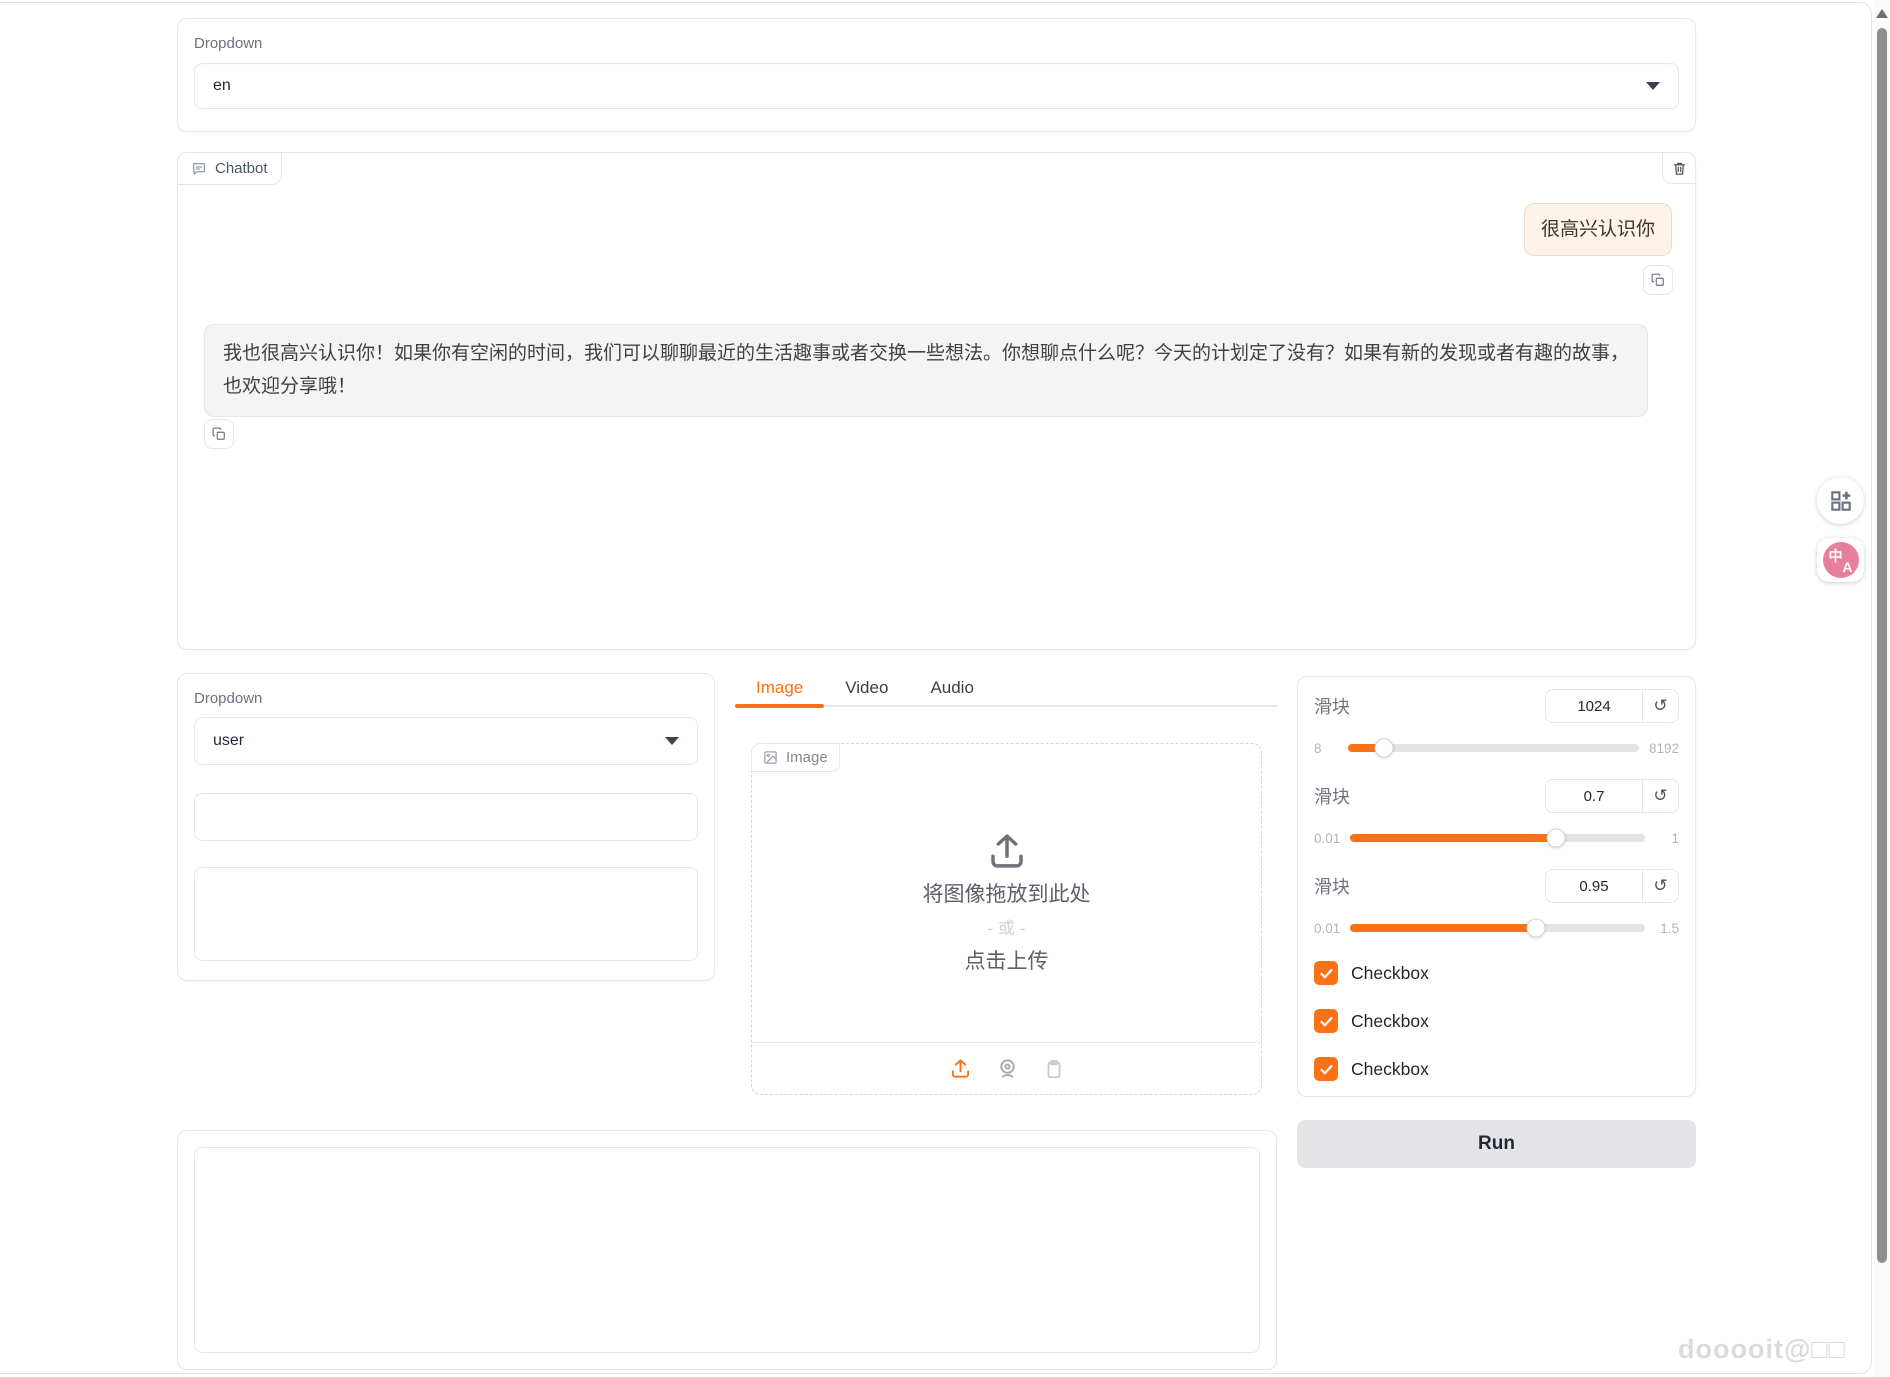 This screenshot has height=1377, width=1890. Describe the element at coordinates (1496, 1144) in the screenshot. I see `run-button: Run` at that location.